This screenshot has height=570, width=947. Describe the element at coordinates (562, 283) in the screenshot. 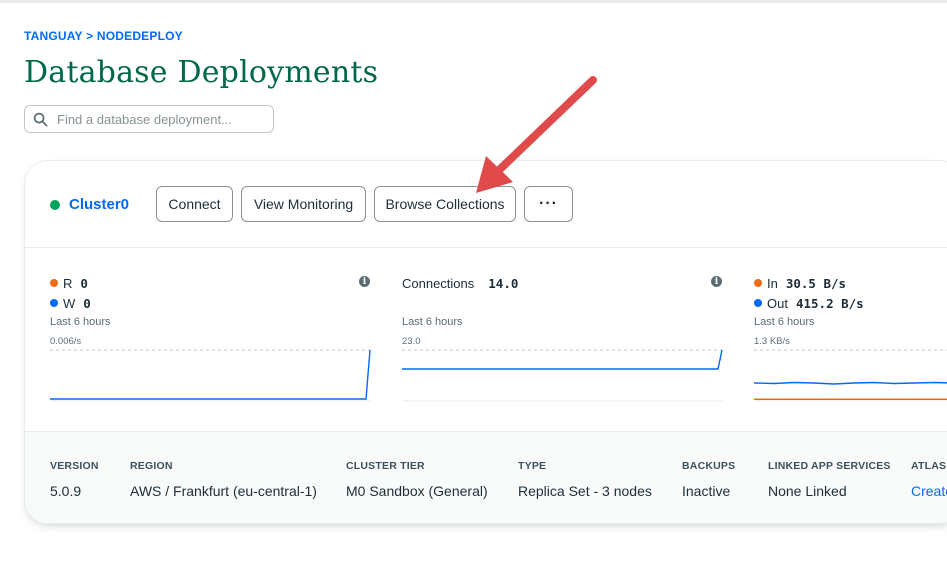

I see `connections-line: Connections 14.0` at that location.